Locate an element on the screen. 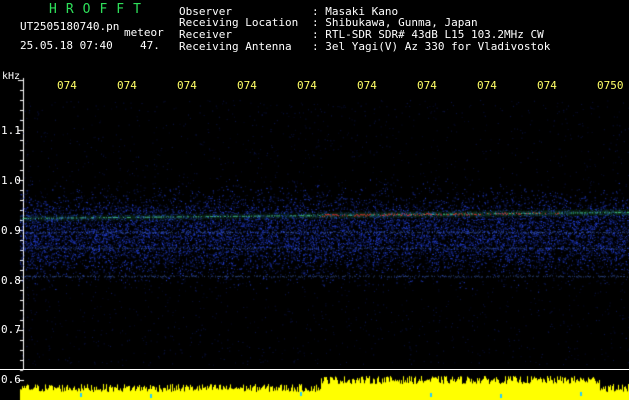 Image resolution: width=629 pixels, height=400 pixels. baseline-divider is located at coordinates (314, 369).